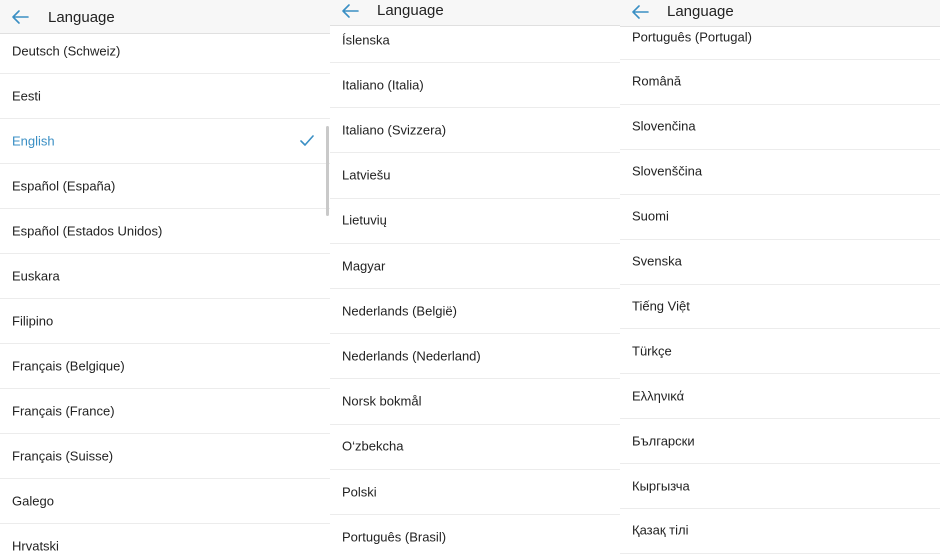 The height and width of the screenshot is (557, 940). I want to click on list-item: Română, so click(780, 82).